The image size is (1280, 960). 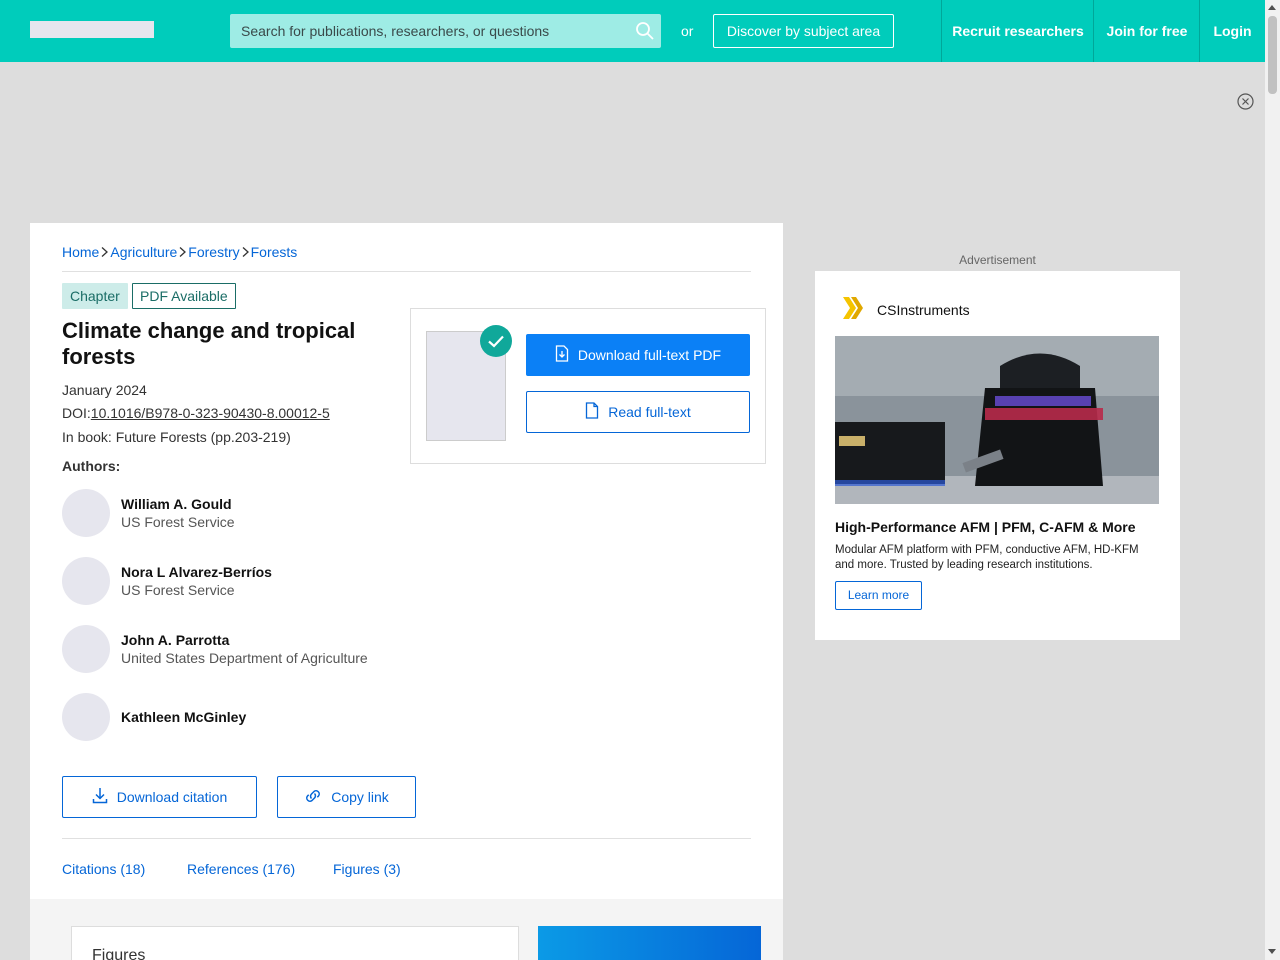 I want to click on lower-content-area: Figures, so click(x=406, y=929).